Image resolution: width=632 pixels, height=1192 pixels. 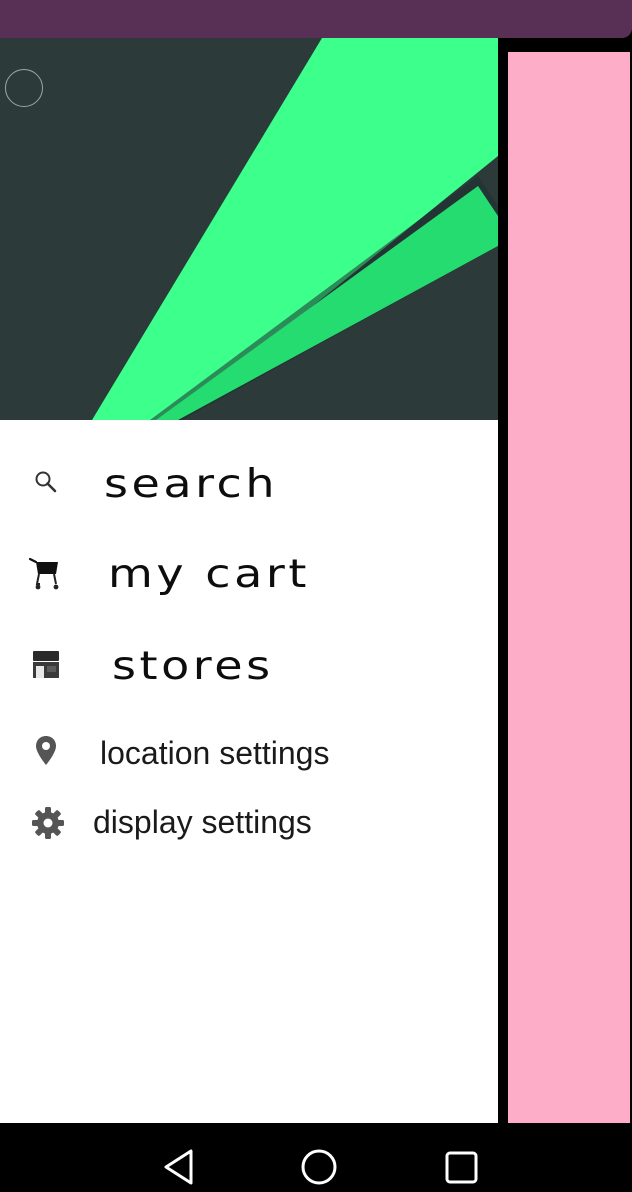 What do you see at coordinates (46, 484) in the screenshot?
I see `search-icon` at bounding box center [46, 484].